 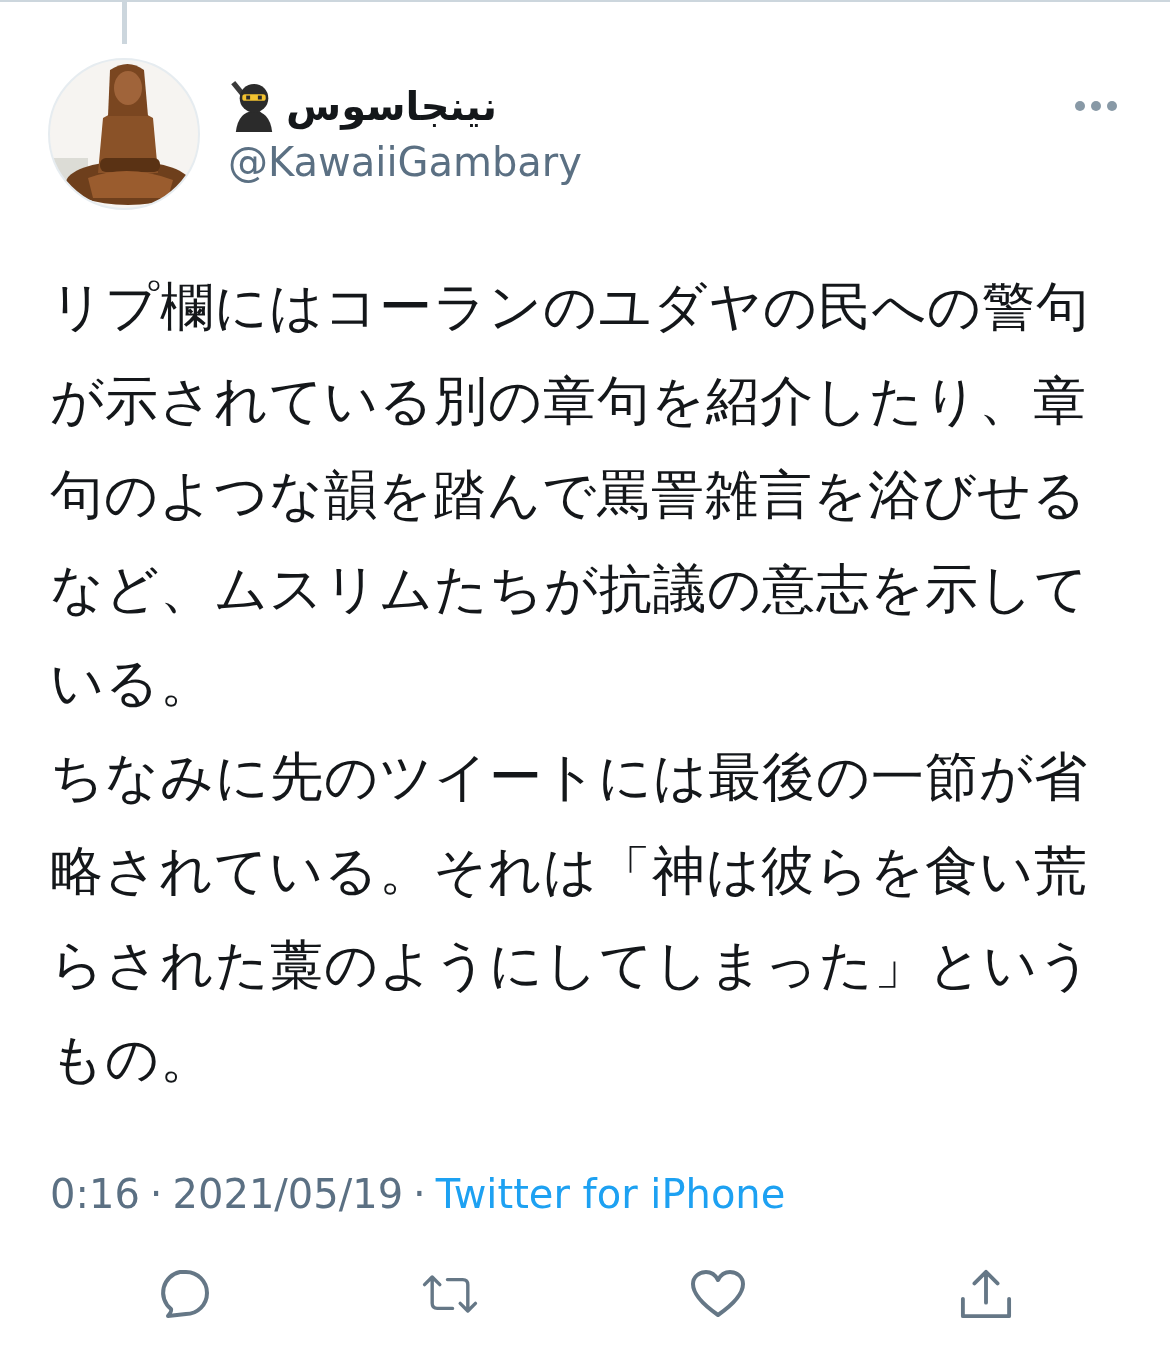 I want to click on tweet-time: 0:16, so click(x=95, y=1194).